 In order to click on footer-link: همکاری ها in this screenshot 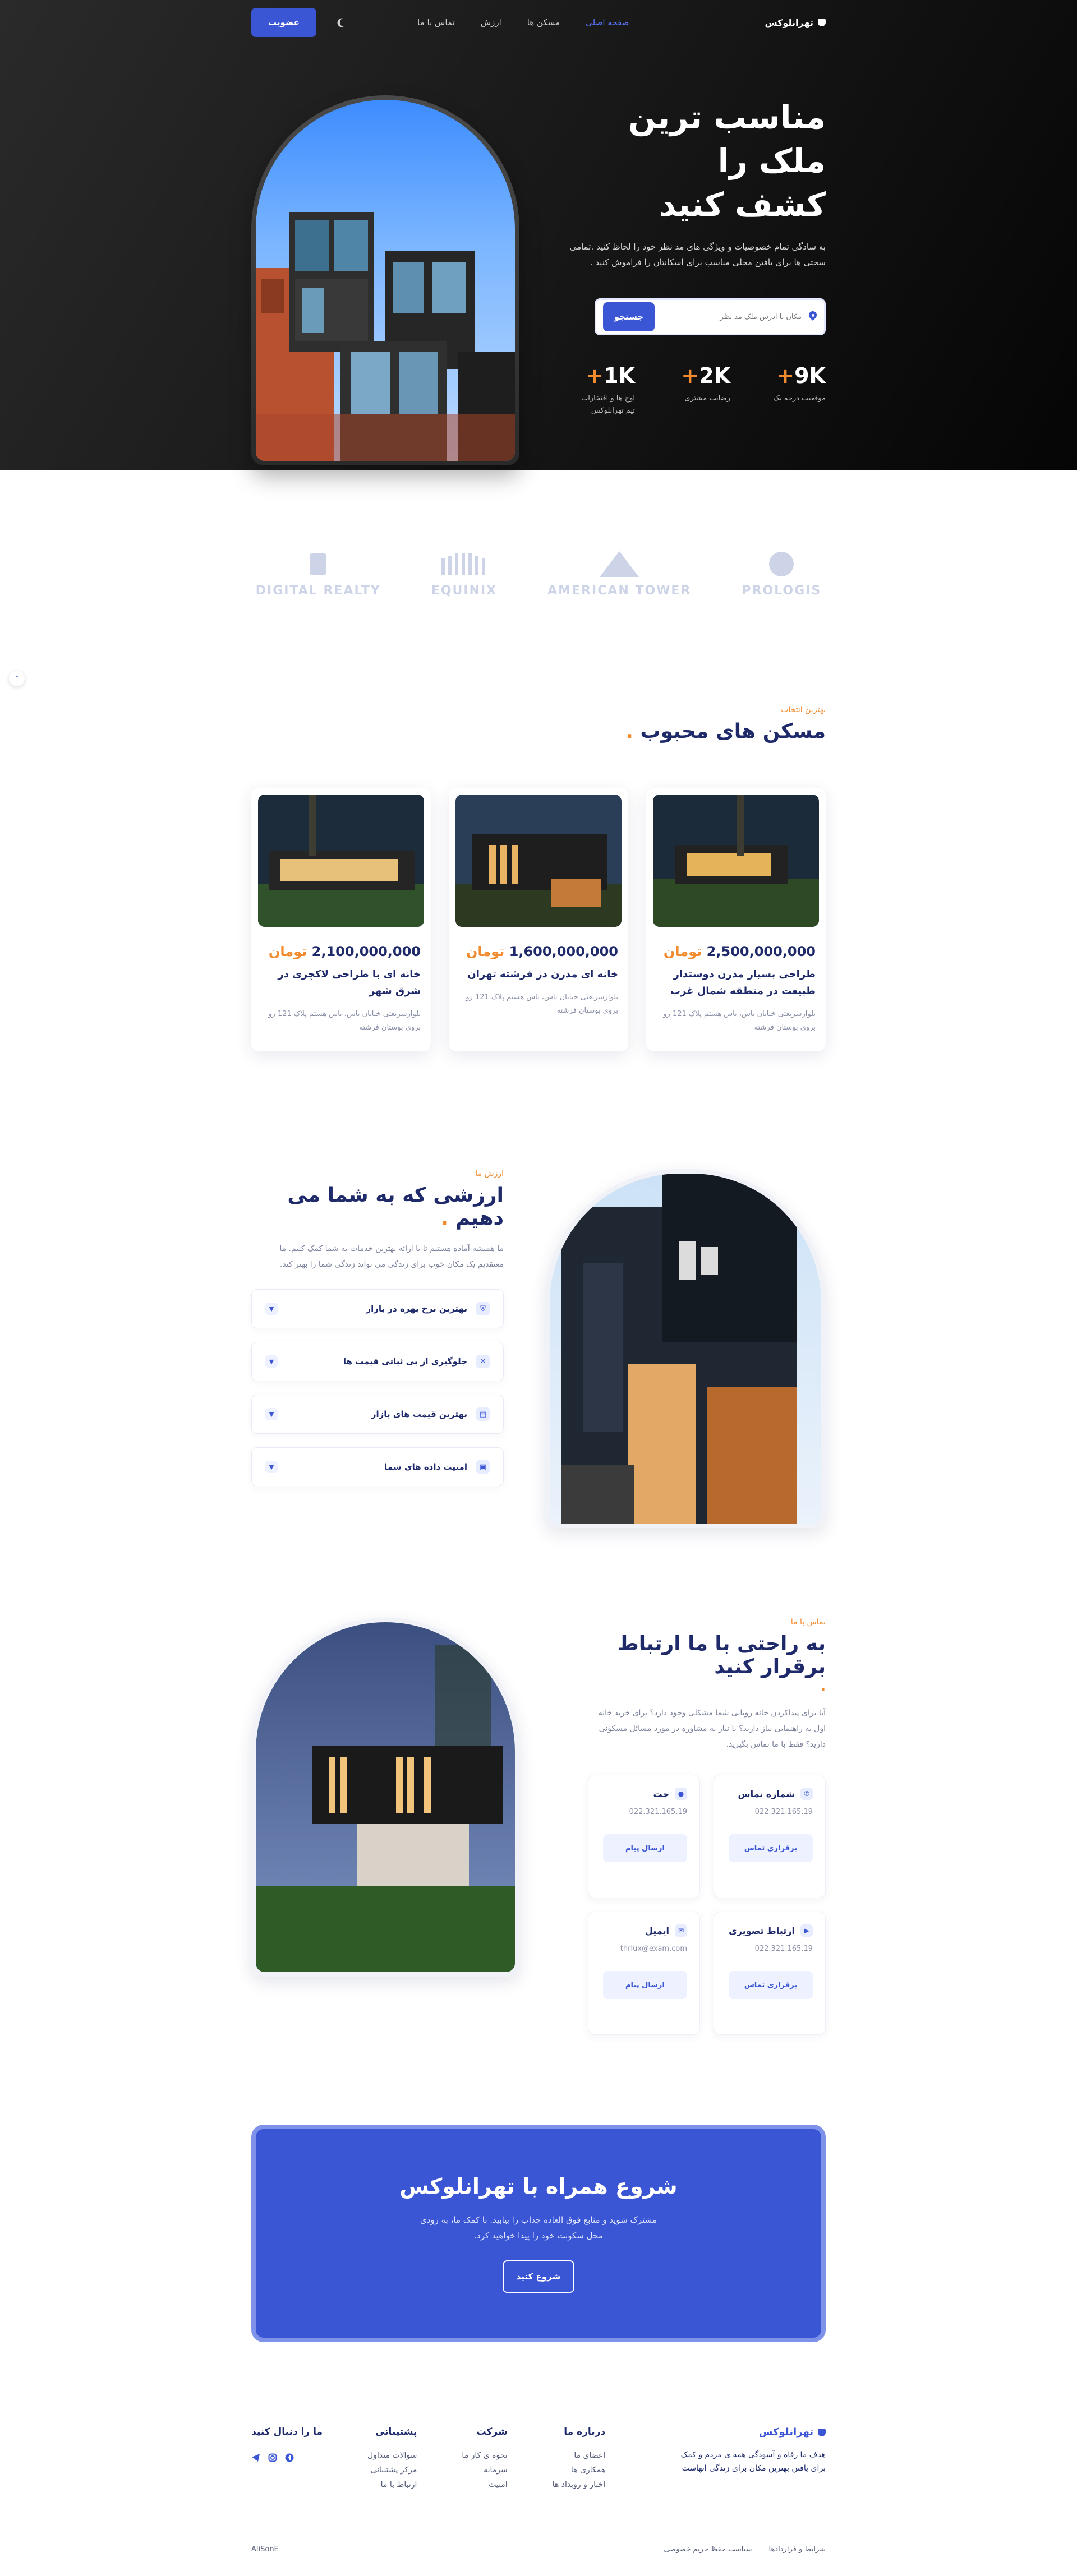, I will do `click(579, 2470)`.